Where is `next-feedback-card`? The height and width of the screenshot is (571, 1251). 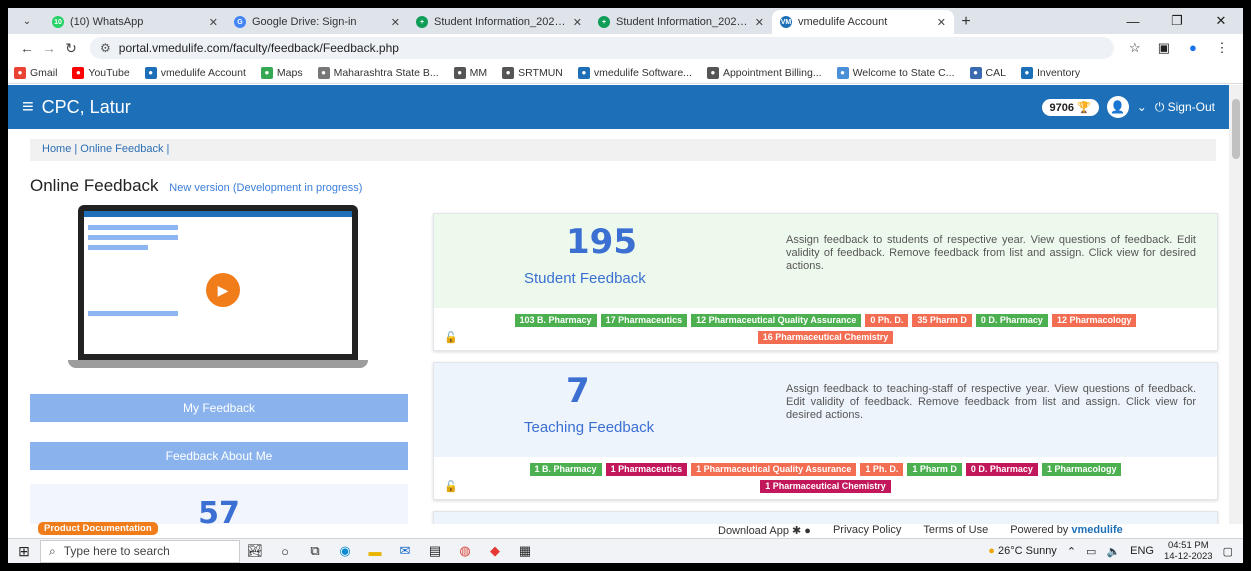
next-feedback-card is located at coordinates (825, 517).